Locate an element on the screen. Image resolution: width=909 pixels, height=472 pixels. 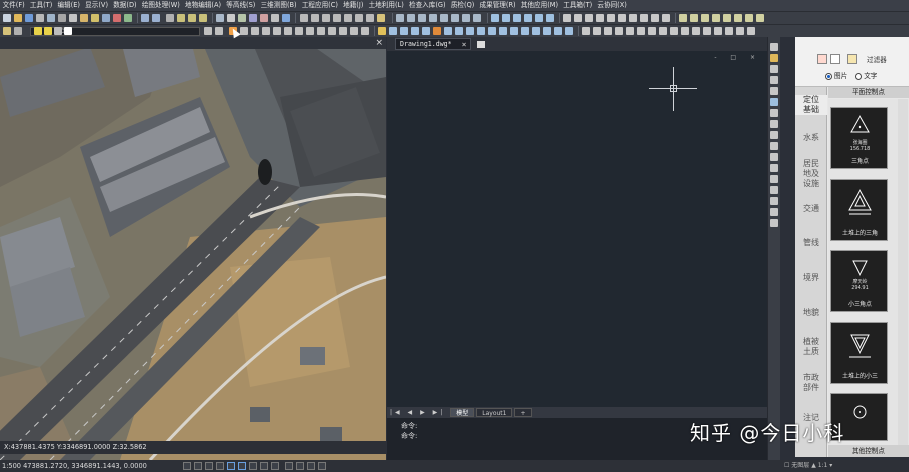
help-icon is located at coordinates (286, 18).